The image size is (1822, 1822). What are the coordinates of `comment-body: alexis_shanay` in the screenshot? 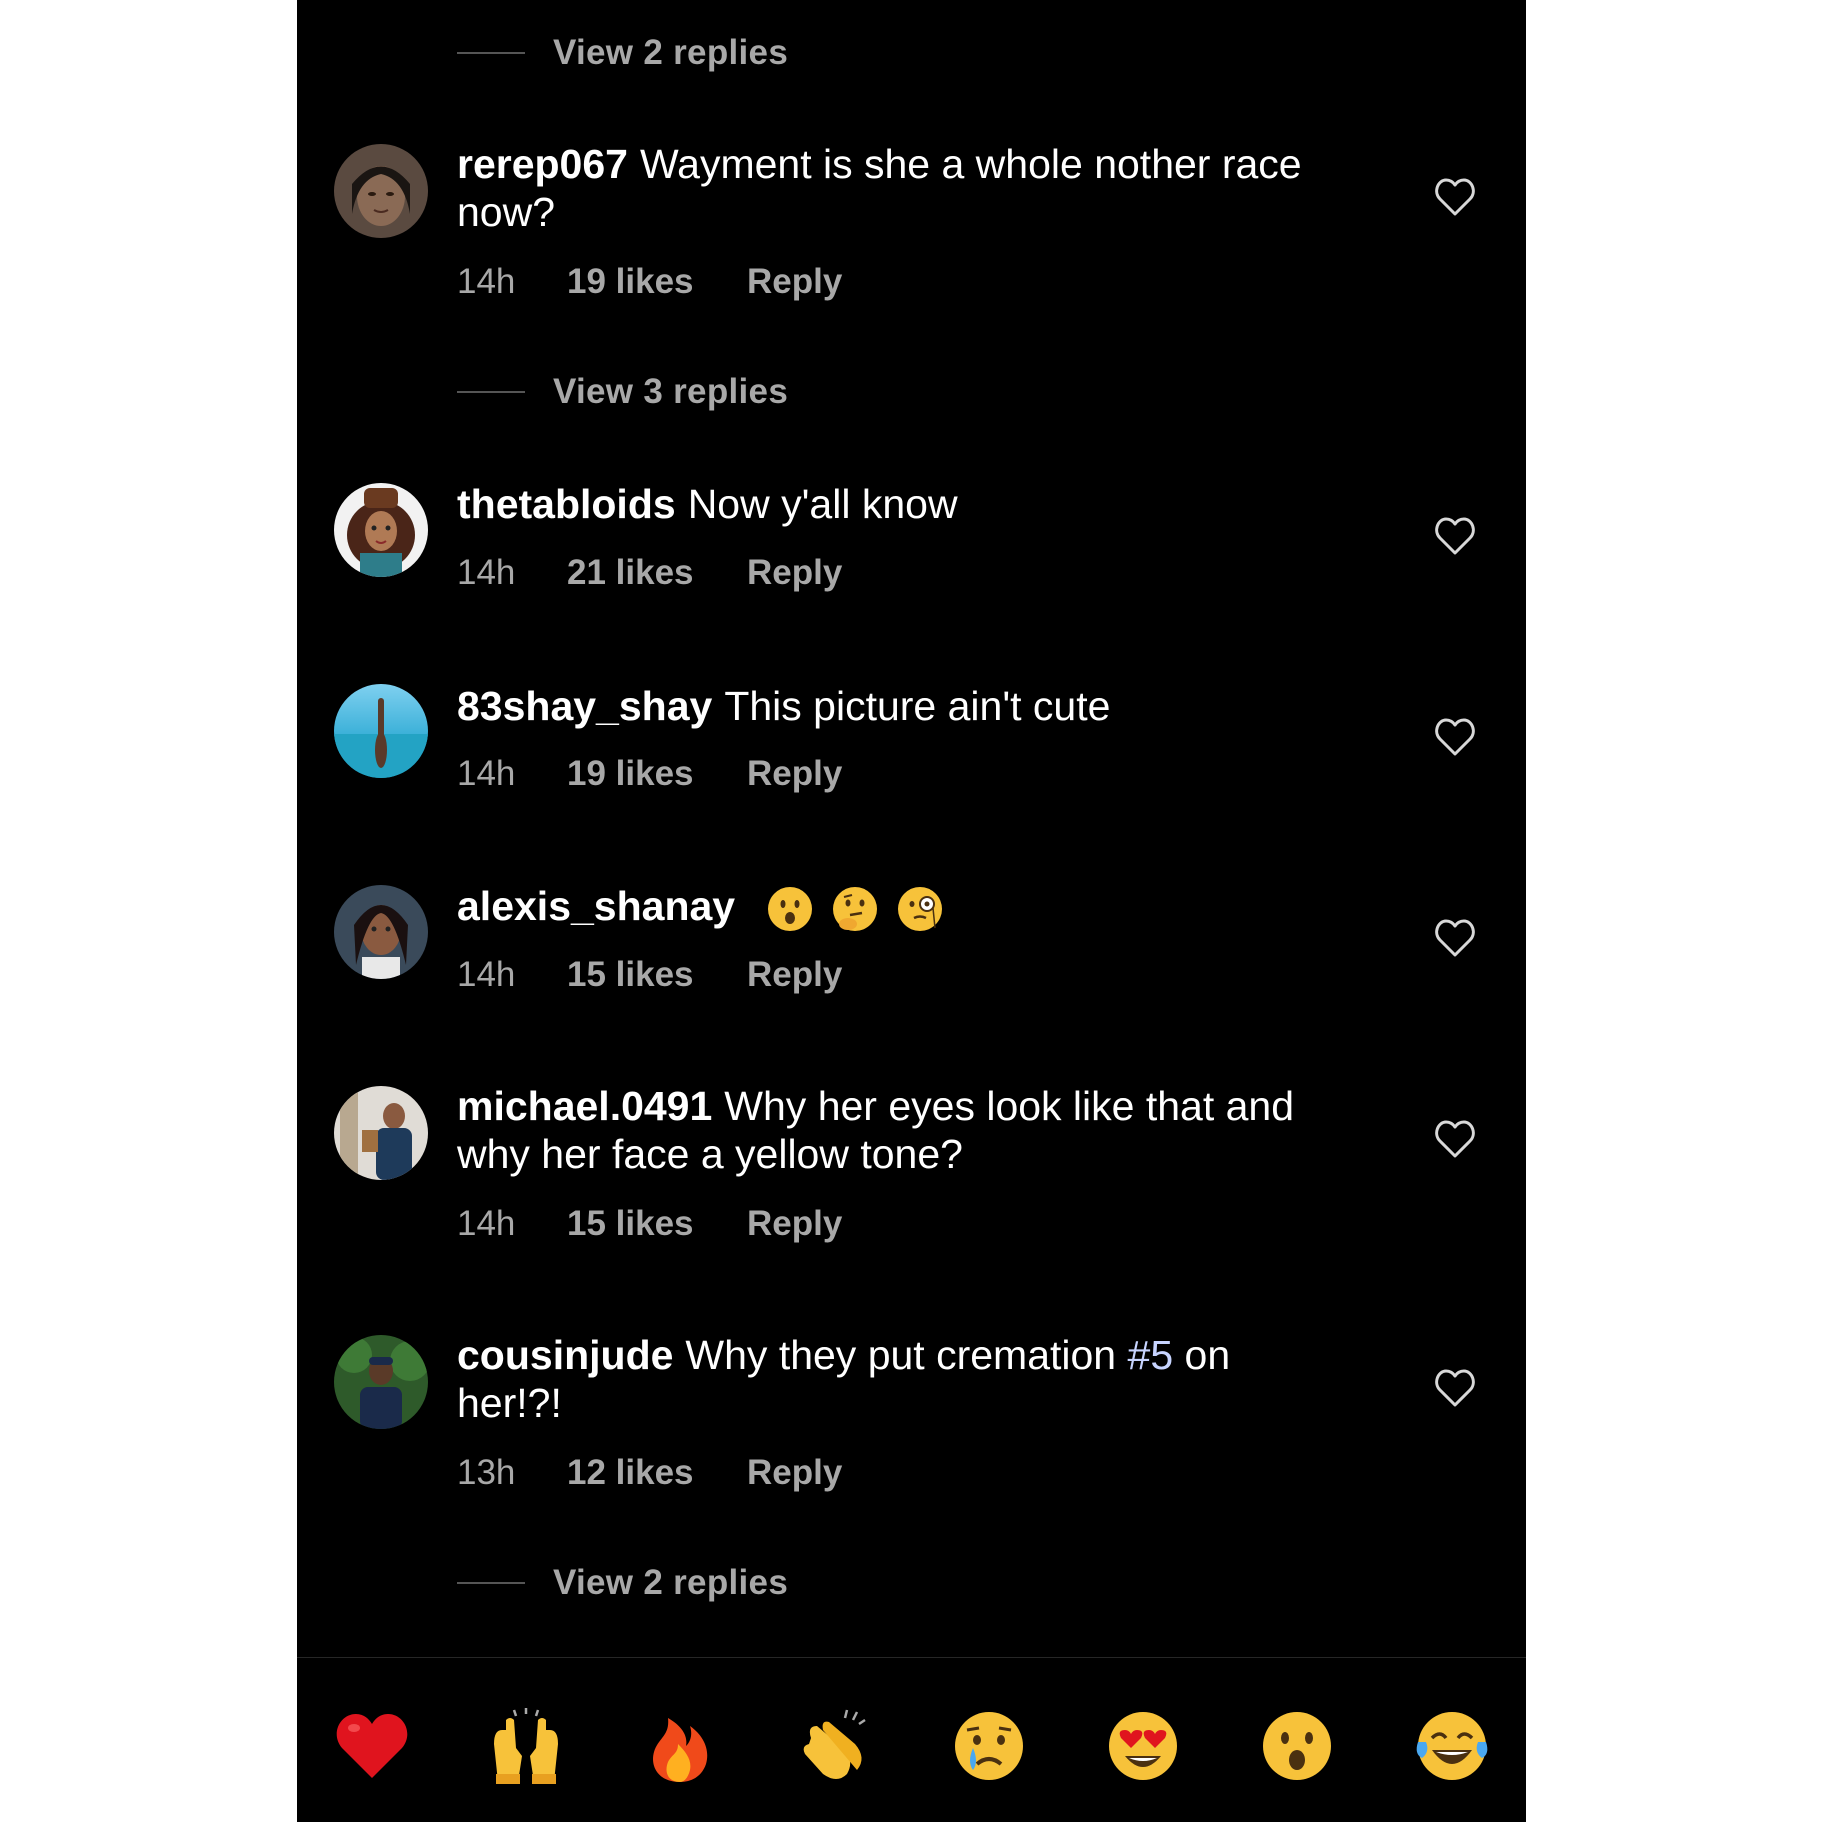 It's located at (907, 907).